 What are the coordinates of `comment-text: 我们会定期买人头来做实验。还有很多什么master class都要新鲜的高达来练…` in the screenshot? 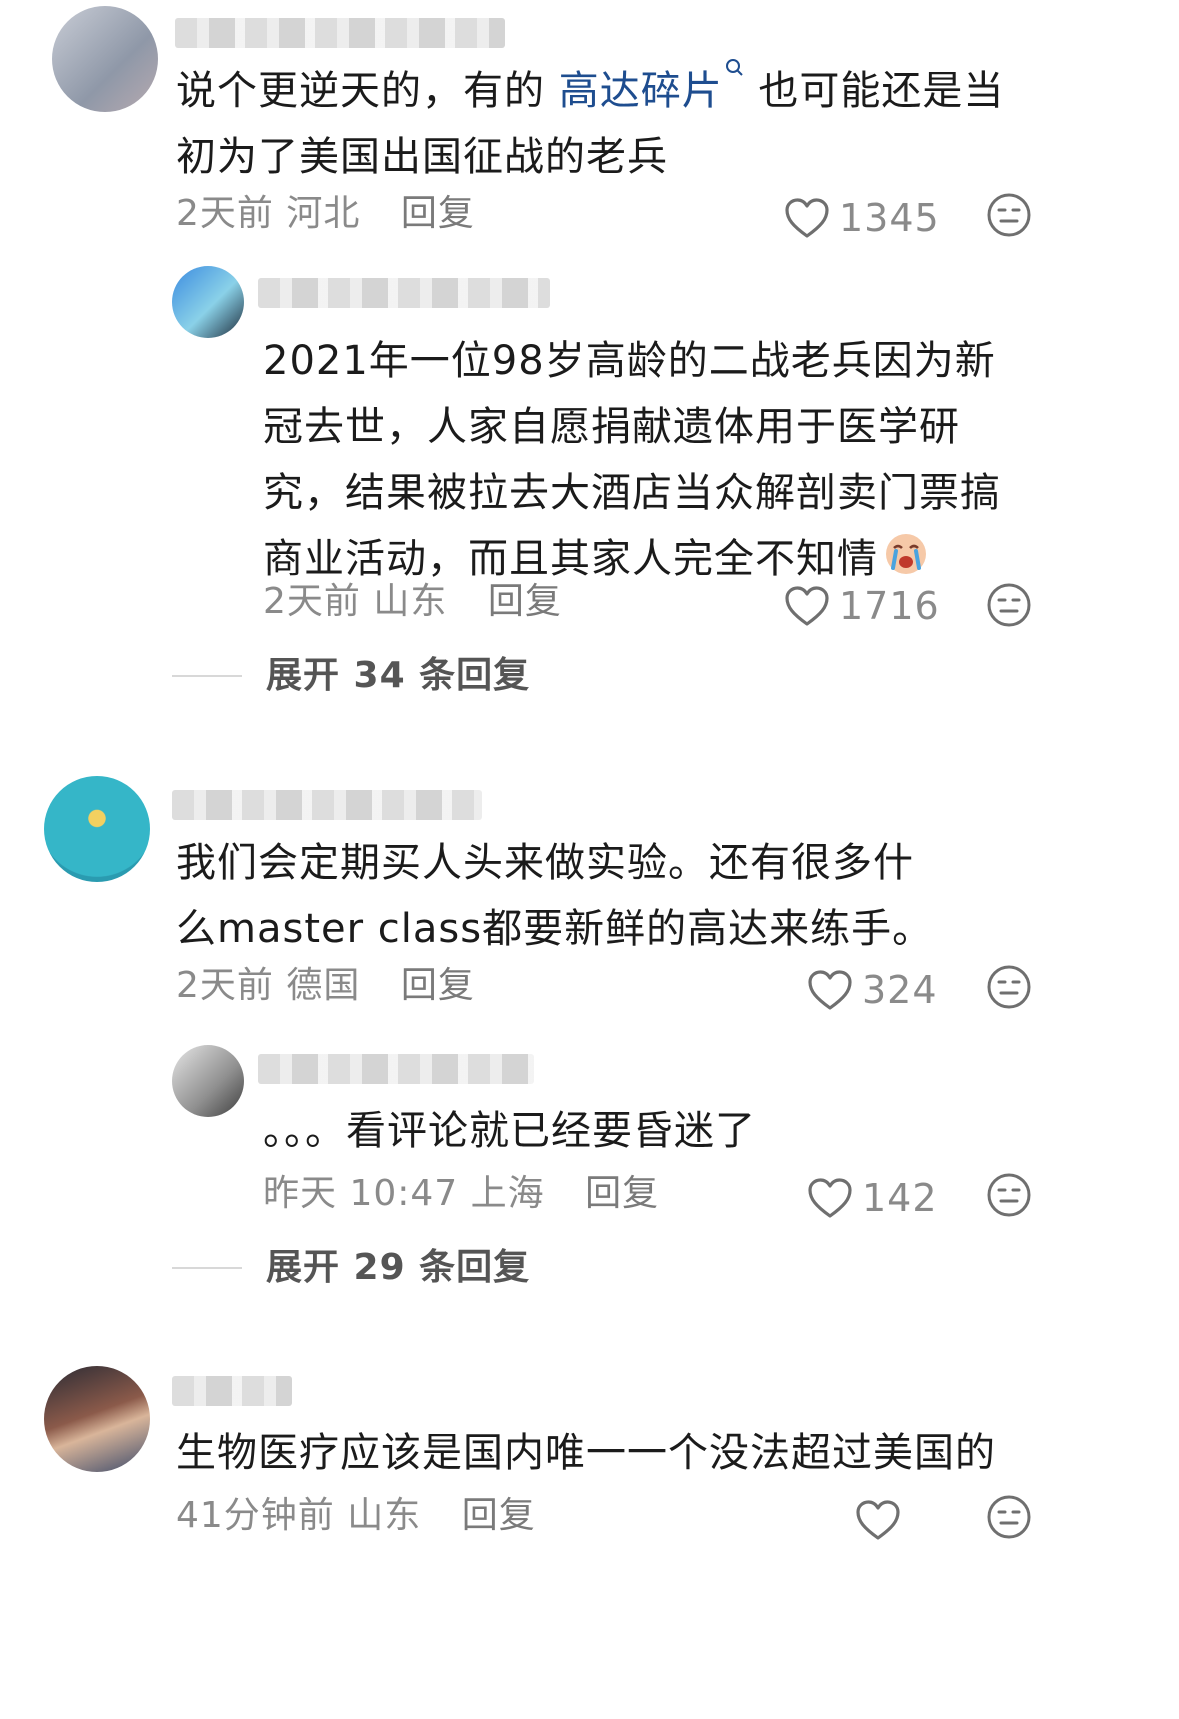 It's located at (555, 896).